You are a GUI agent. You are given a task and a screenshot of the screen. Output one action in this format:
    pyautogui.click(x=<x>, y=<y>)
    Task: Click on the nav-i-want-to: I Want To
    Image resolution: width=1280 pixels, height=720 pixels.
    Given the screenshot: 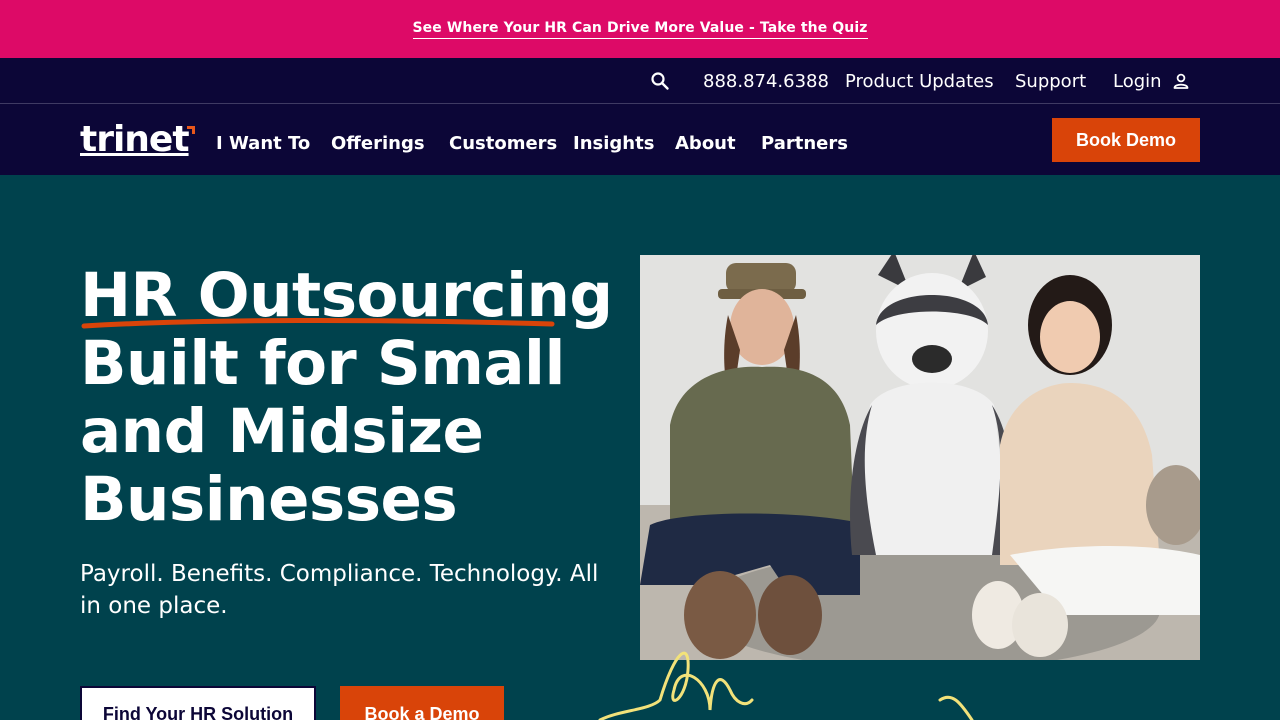 What is the action you would take?
    pyautogui.click(x=263, y=143)
    